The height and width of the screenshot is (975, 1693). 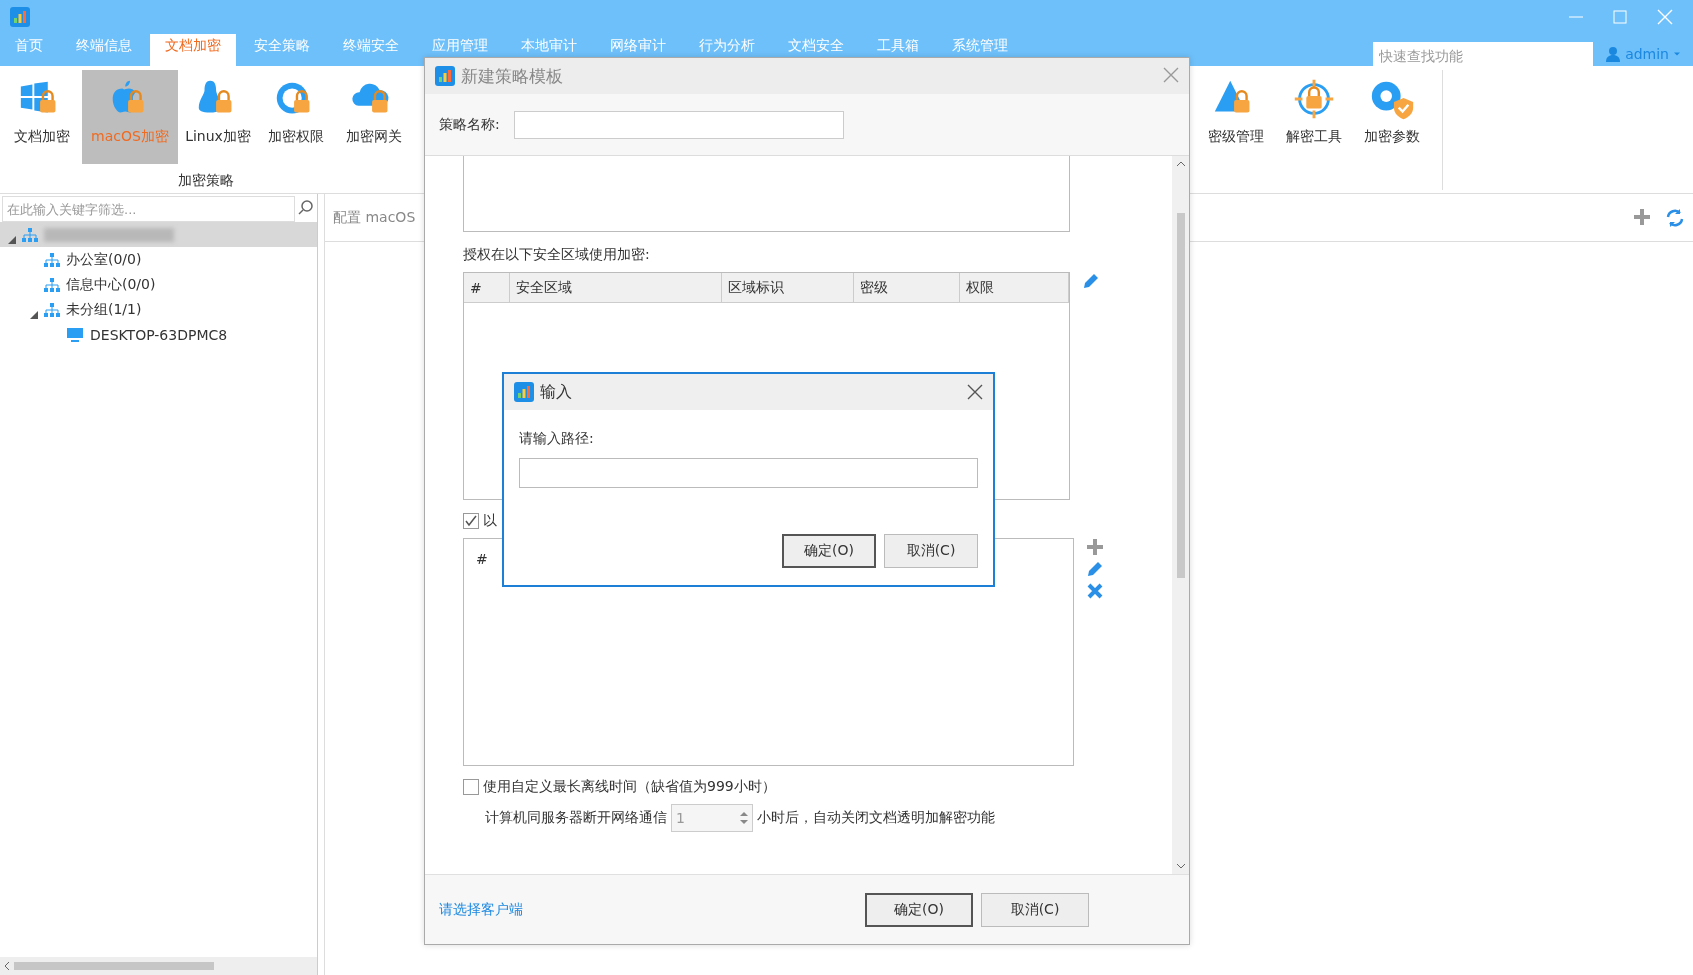 I want to click on field-label: 请输入路径:, so click(x=557, y=439).